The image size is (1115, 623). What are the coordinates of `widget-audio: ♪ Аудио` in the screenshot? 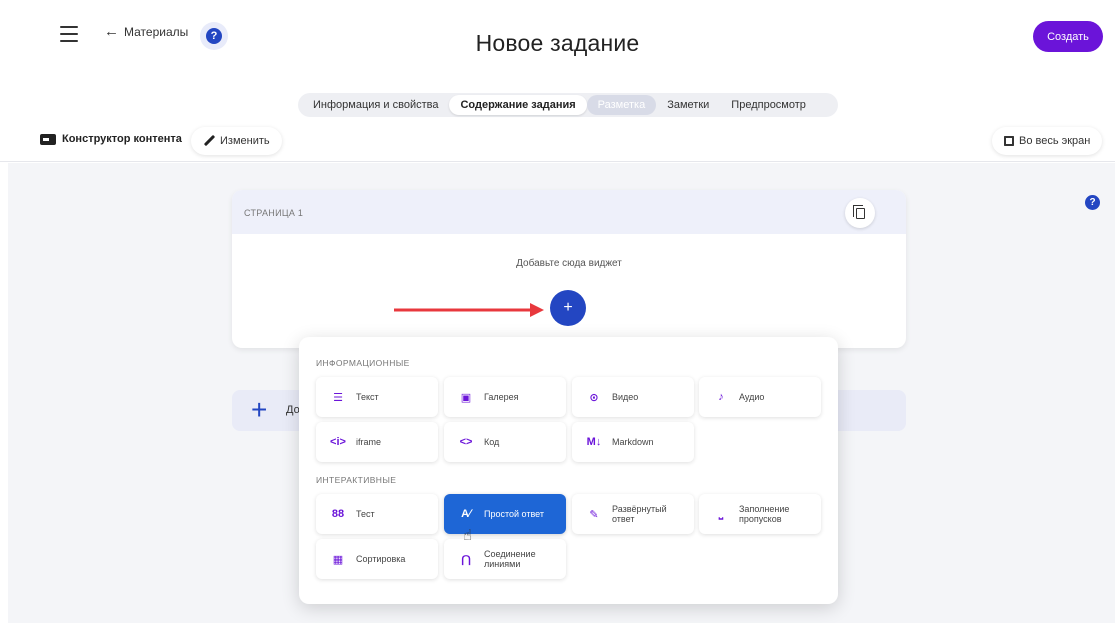 It's located at (760, 397).